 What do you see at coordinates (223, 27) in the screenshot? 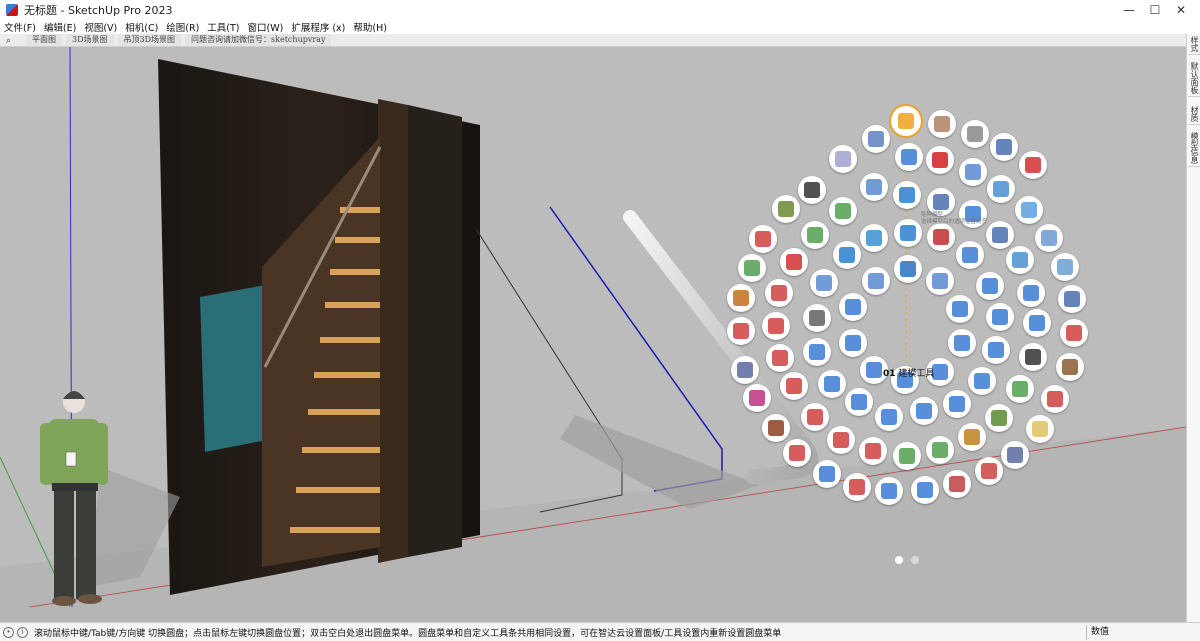
I see `menu-tools: 工具(T)` at bounding box center [223, 27].